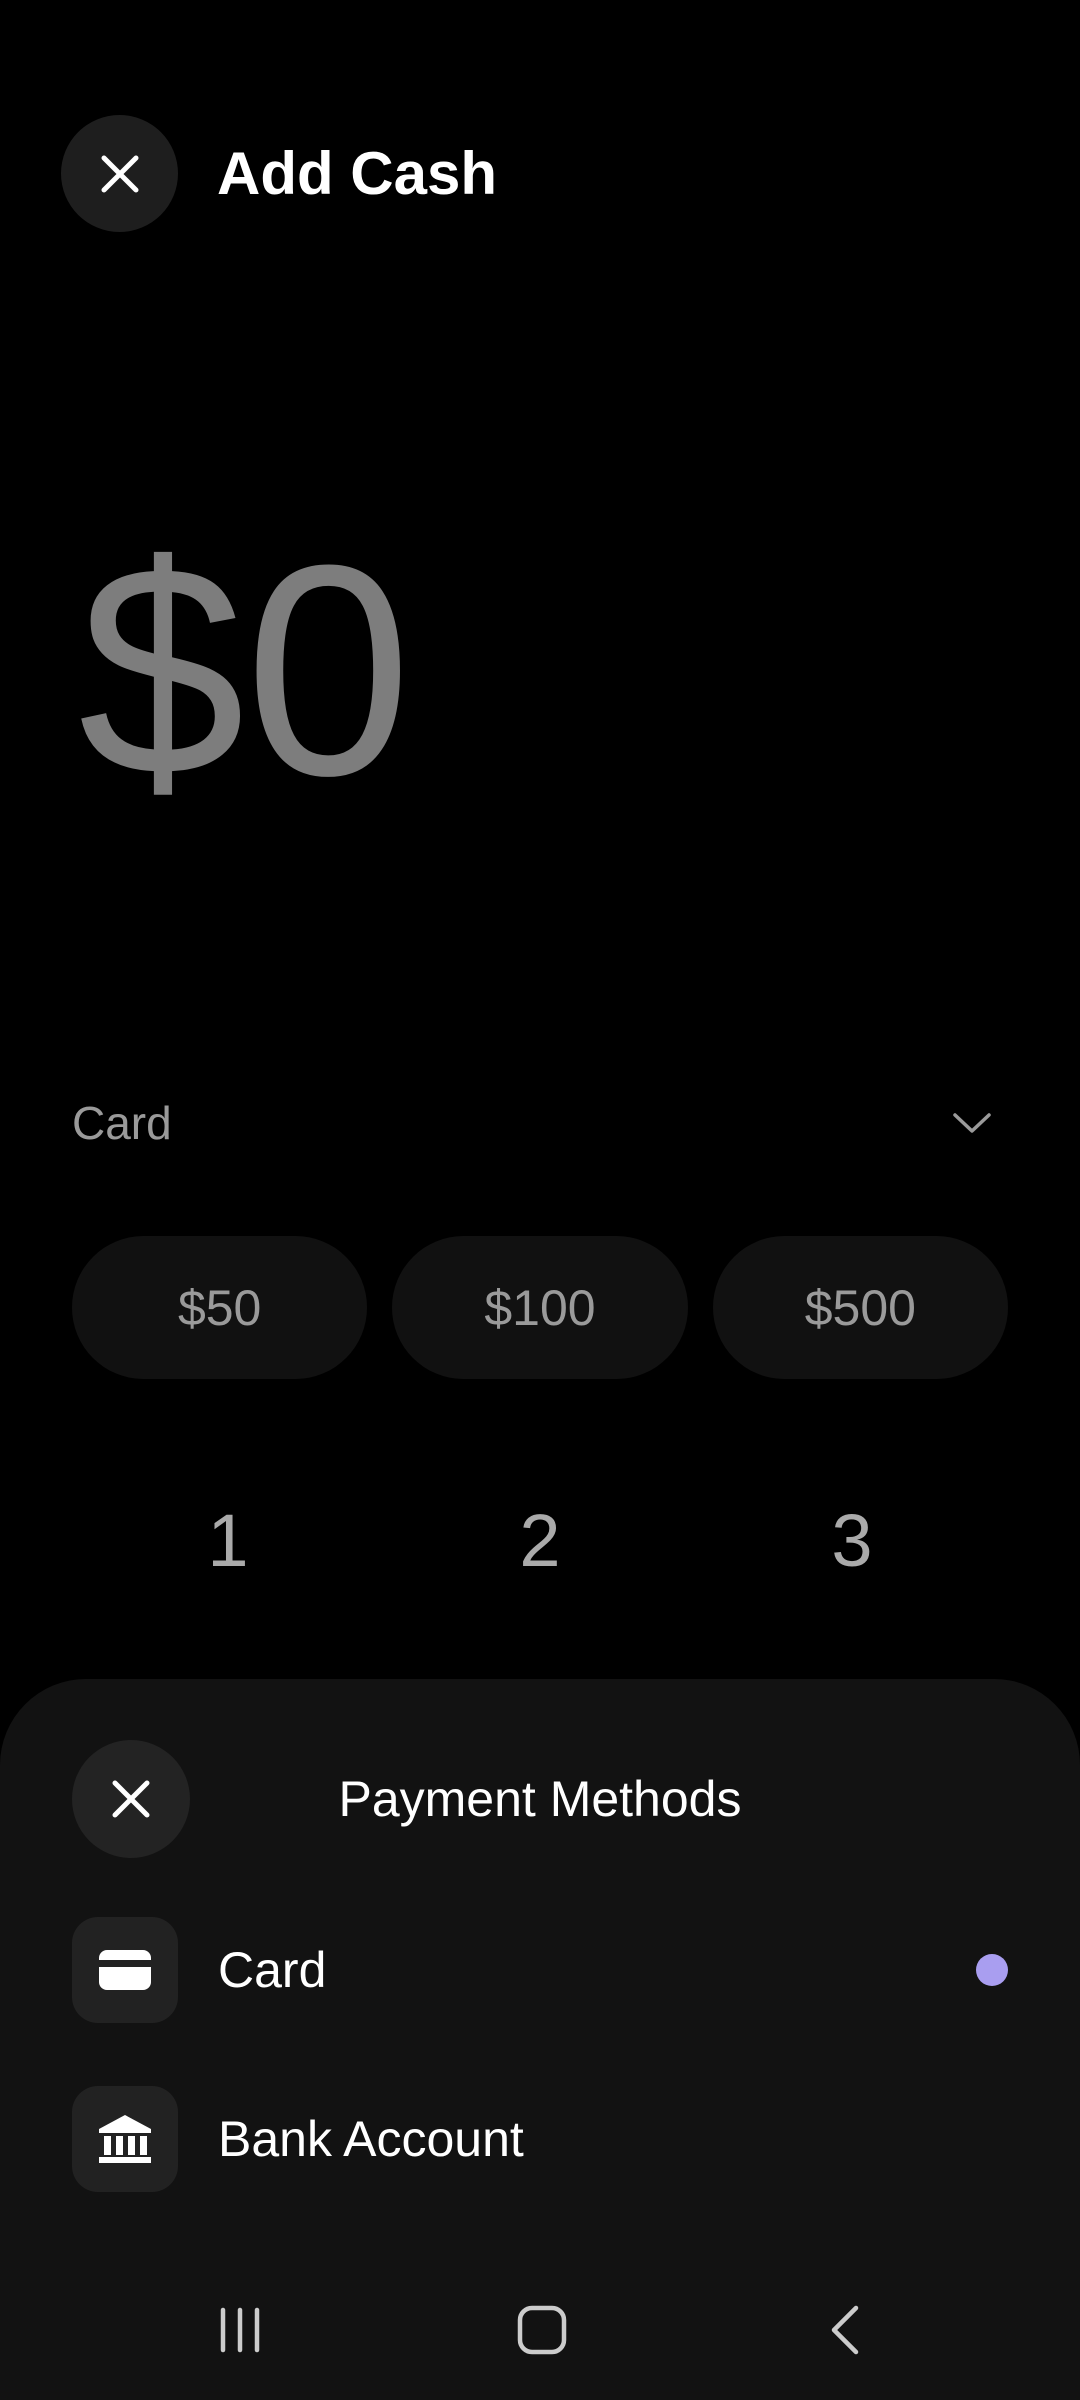 The height and width of the screenshot is (2400, 1080). What do you see at coordinates (272, 1970) in the screenshot?
I see `payment-option-label: Card` at bounding box center [272, 1970].